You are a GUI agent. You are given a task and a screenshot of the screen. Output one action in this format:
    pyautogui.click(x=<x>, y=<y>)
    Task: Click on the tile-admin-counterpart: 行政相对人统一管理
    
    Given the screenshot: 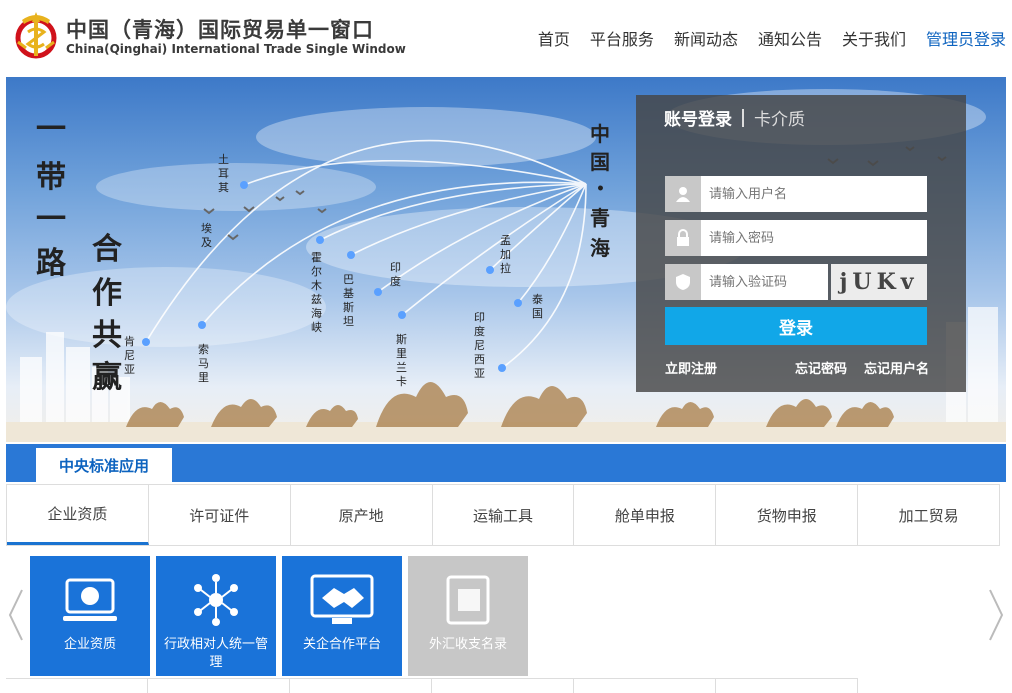 What is the action you would take?
    pyautogui.click(x=216, y=616)
    